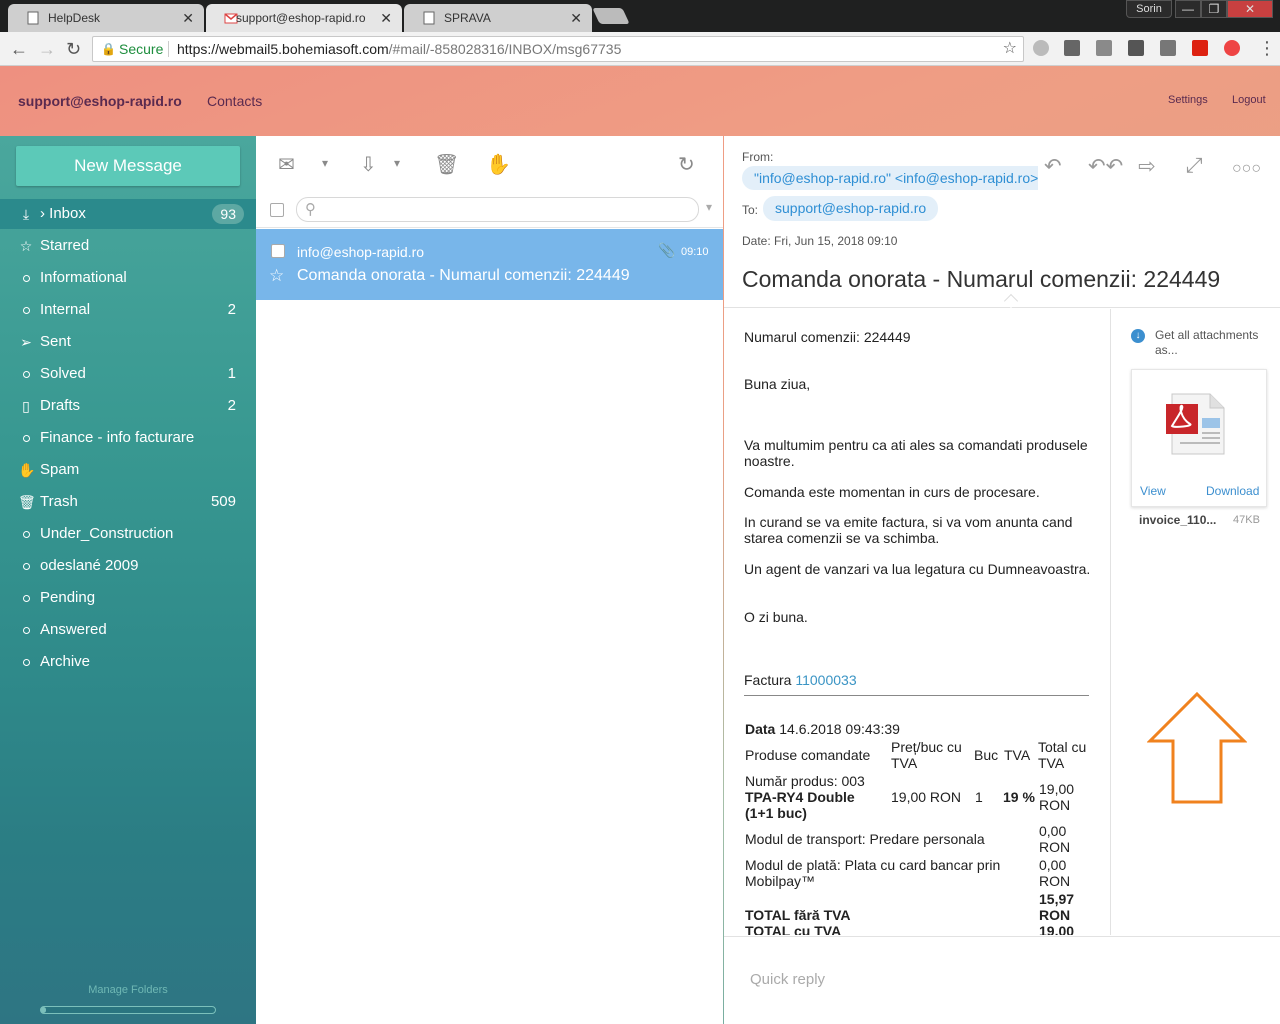  I want to click on quick-reply-area: Quick reply, so click(1002, 980).